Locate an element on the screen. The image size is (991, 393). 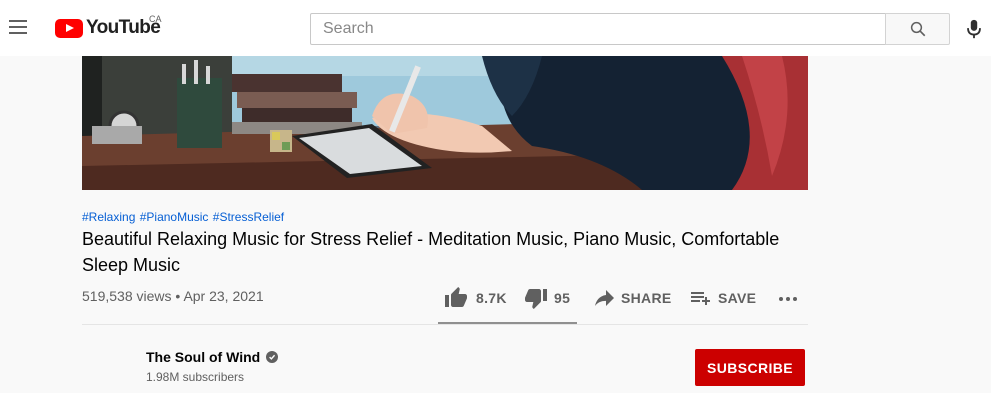
search-box is located at coordinates (598, 29).